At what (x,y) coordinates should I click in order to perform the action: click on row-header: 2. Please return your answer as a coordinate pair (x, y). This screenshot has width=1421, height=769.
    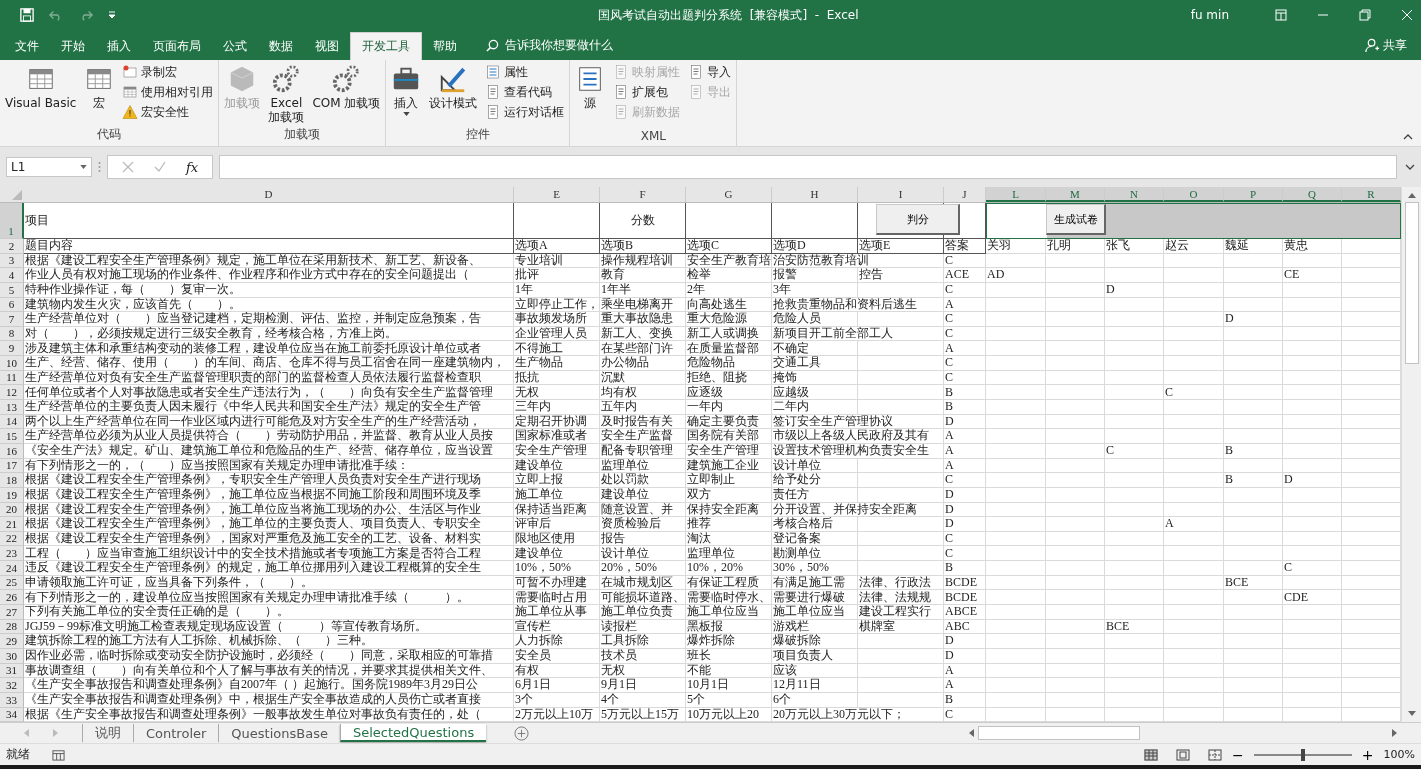
    Looking at the image, I should click on (12, 246).